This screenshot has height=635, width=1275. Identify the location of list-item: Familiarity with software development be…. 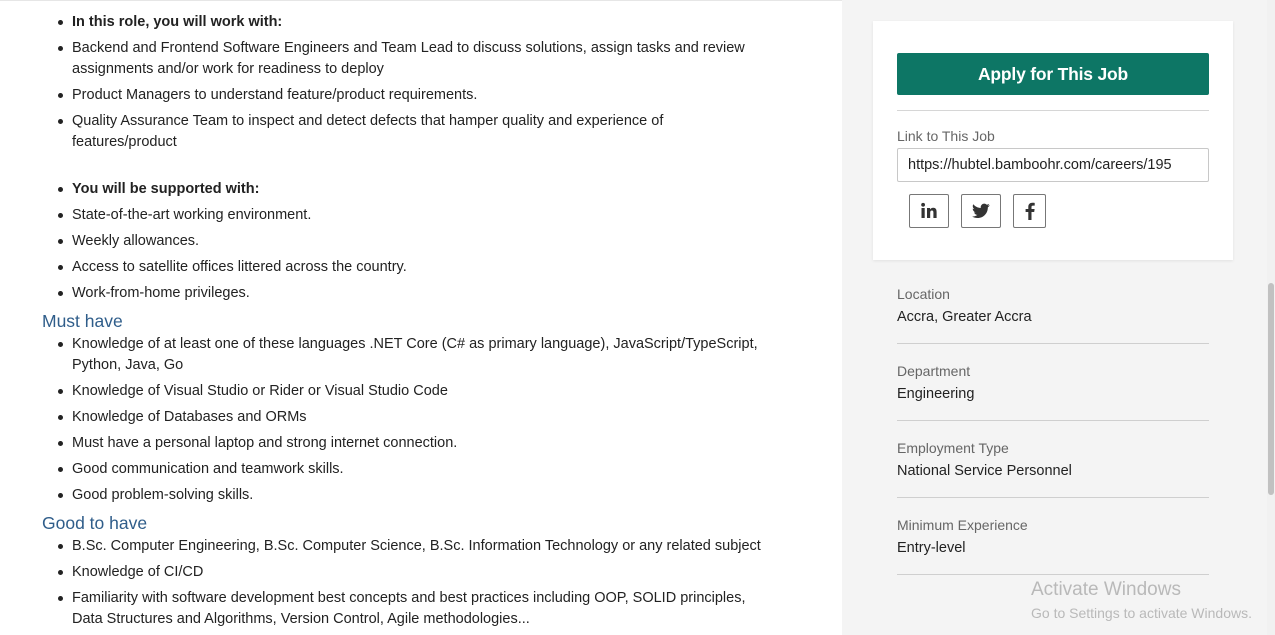
(415, 609).